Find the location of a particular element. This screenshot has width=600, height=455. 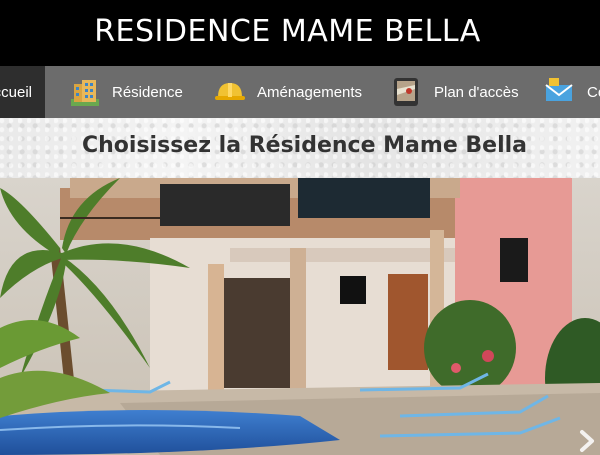

nav-item-accueil: ccueil is located at coordinates (22, 92).